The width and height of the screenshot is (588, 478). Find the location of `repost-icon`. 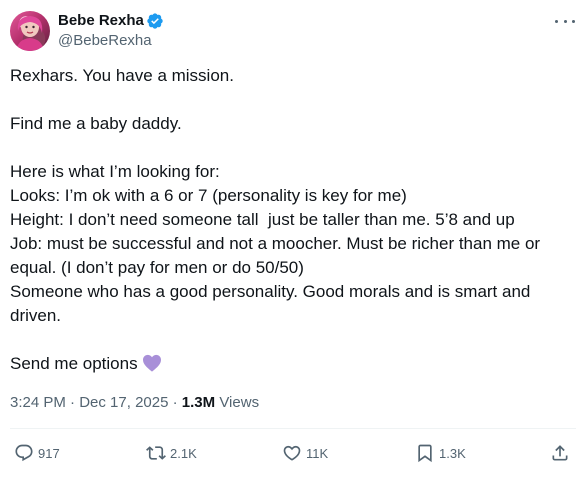

repost-icon is located at coordinates (156, 453).